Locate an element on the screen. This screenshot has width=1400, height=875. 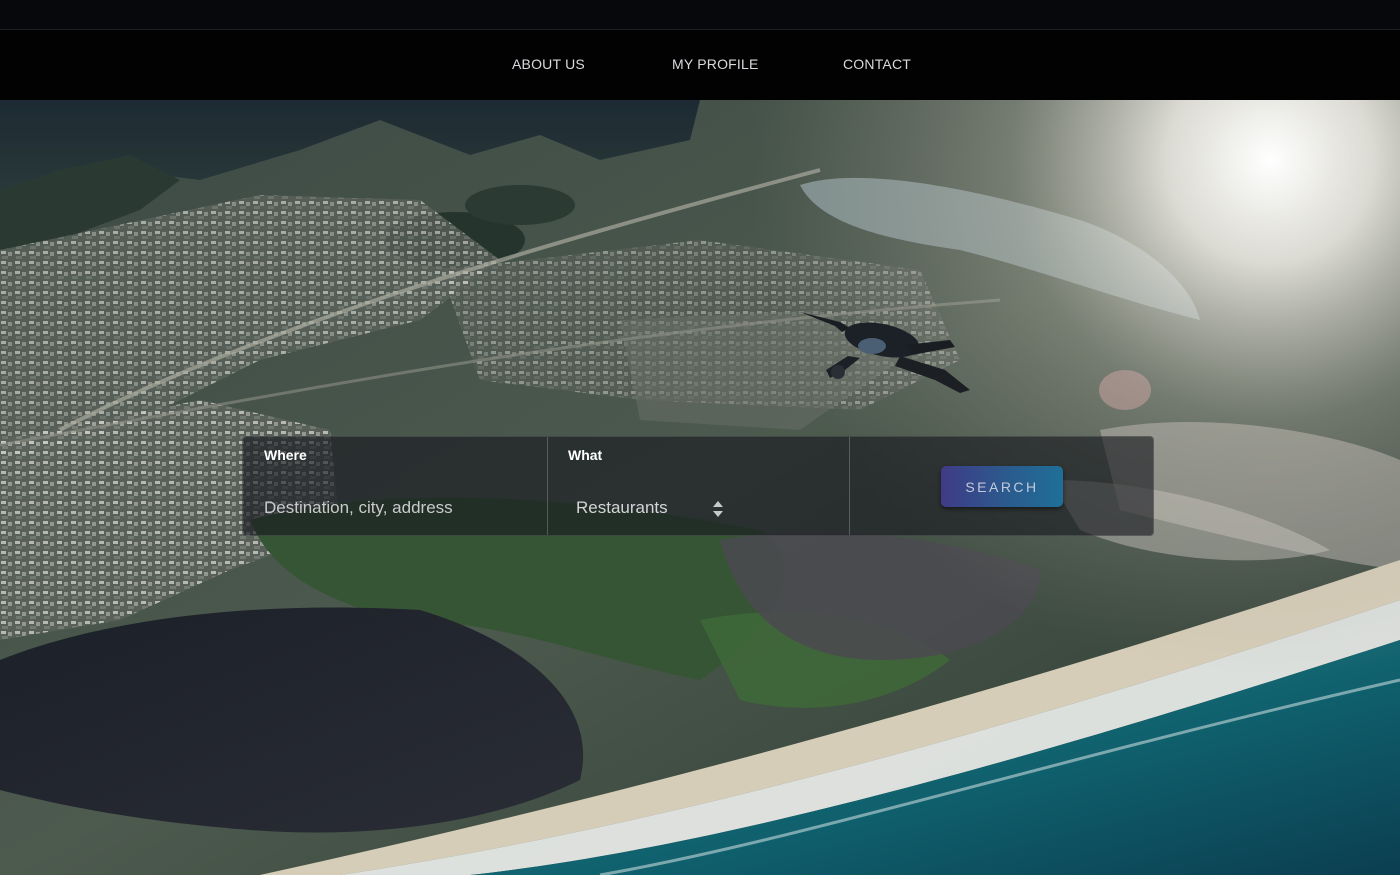
what-field-group: What Restaurants is located at coordinates (699, 486).